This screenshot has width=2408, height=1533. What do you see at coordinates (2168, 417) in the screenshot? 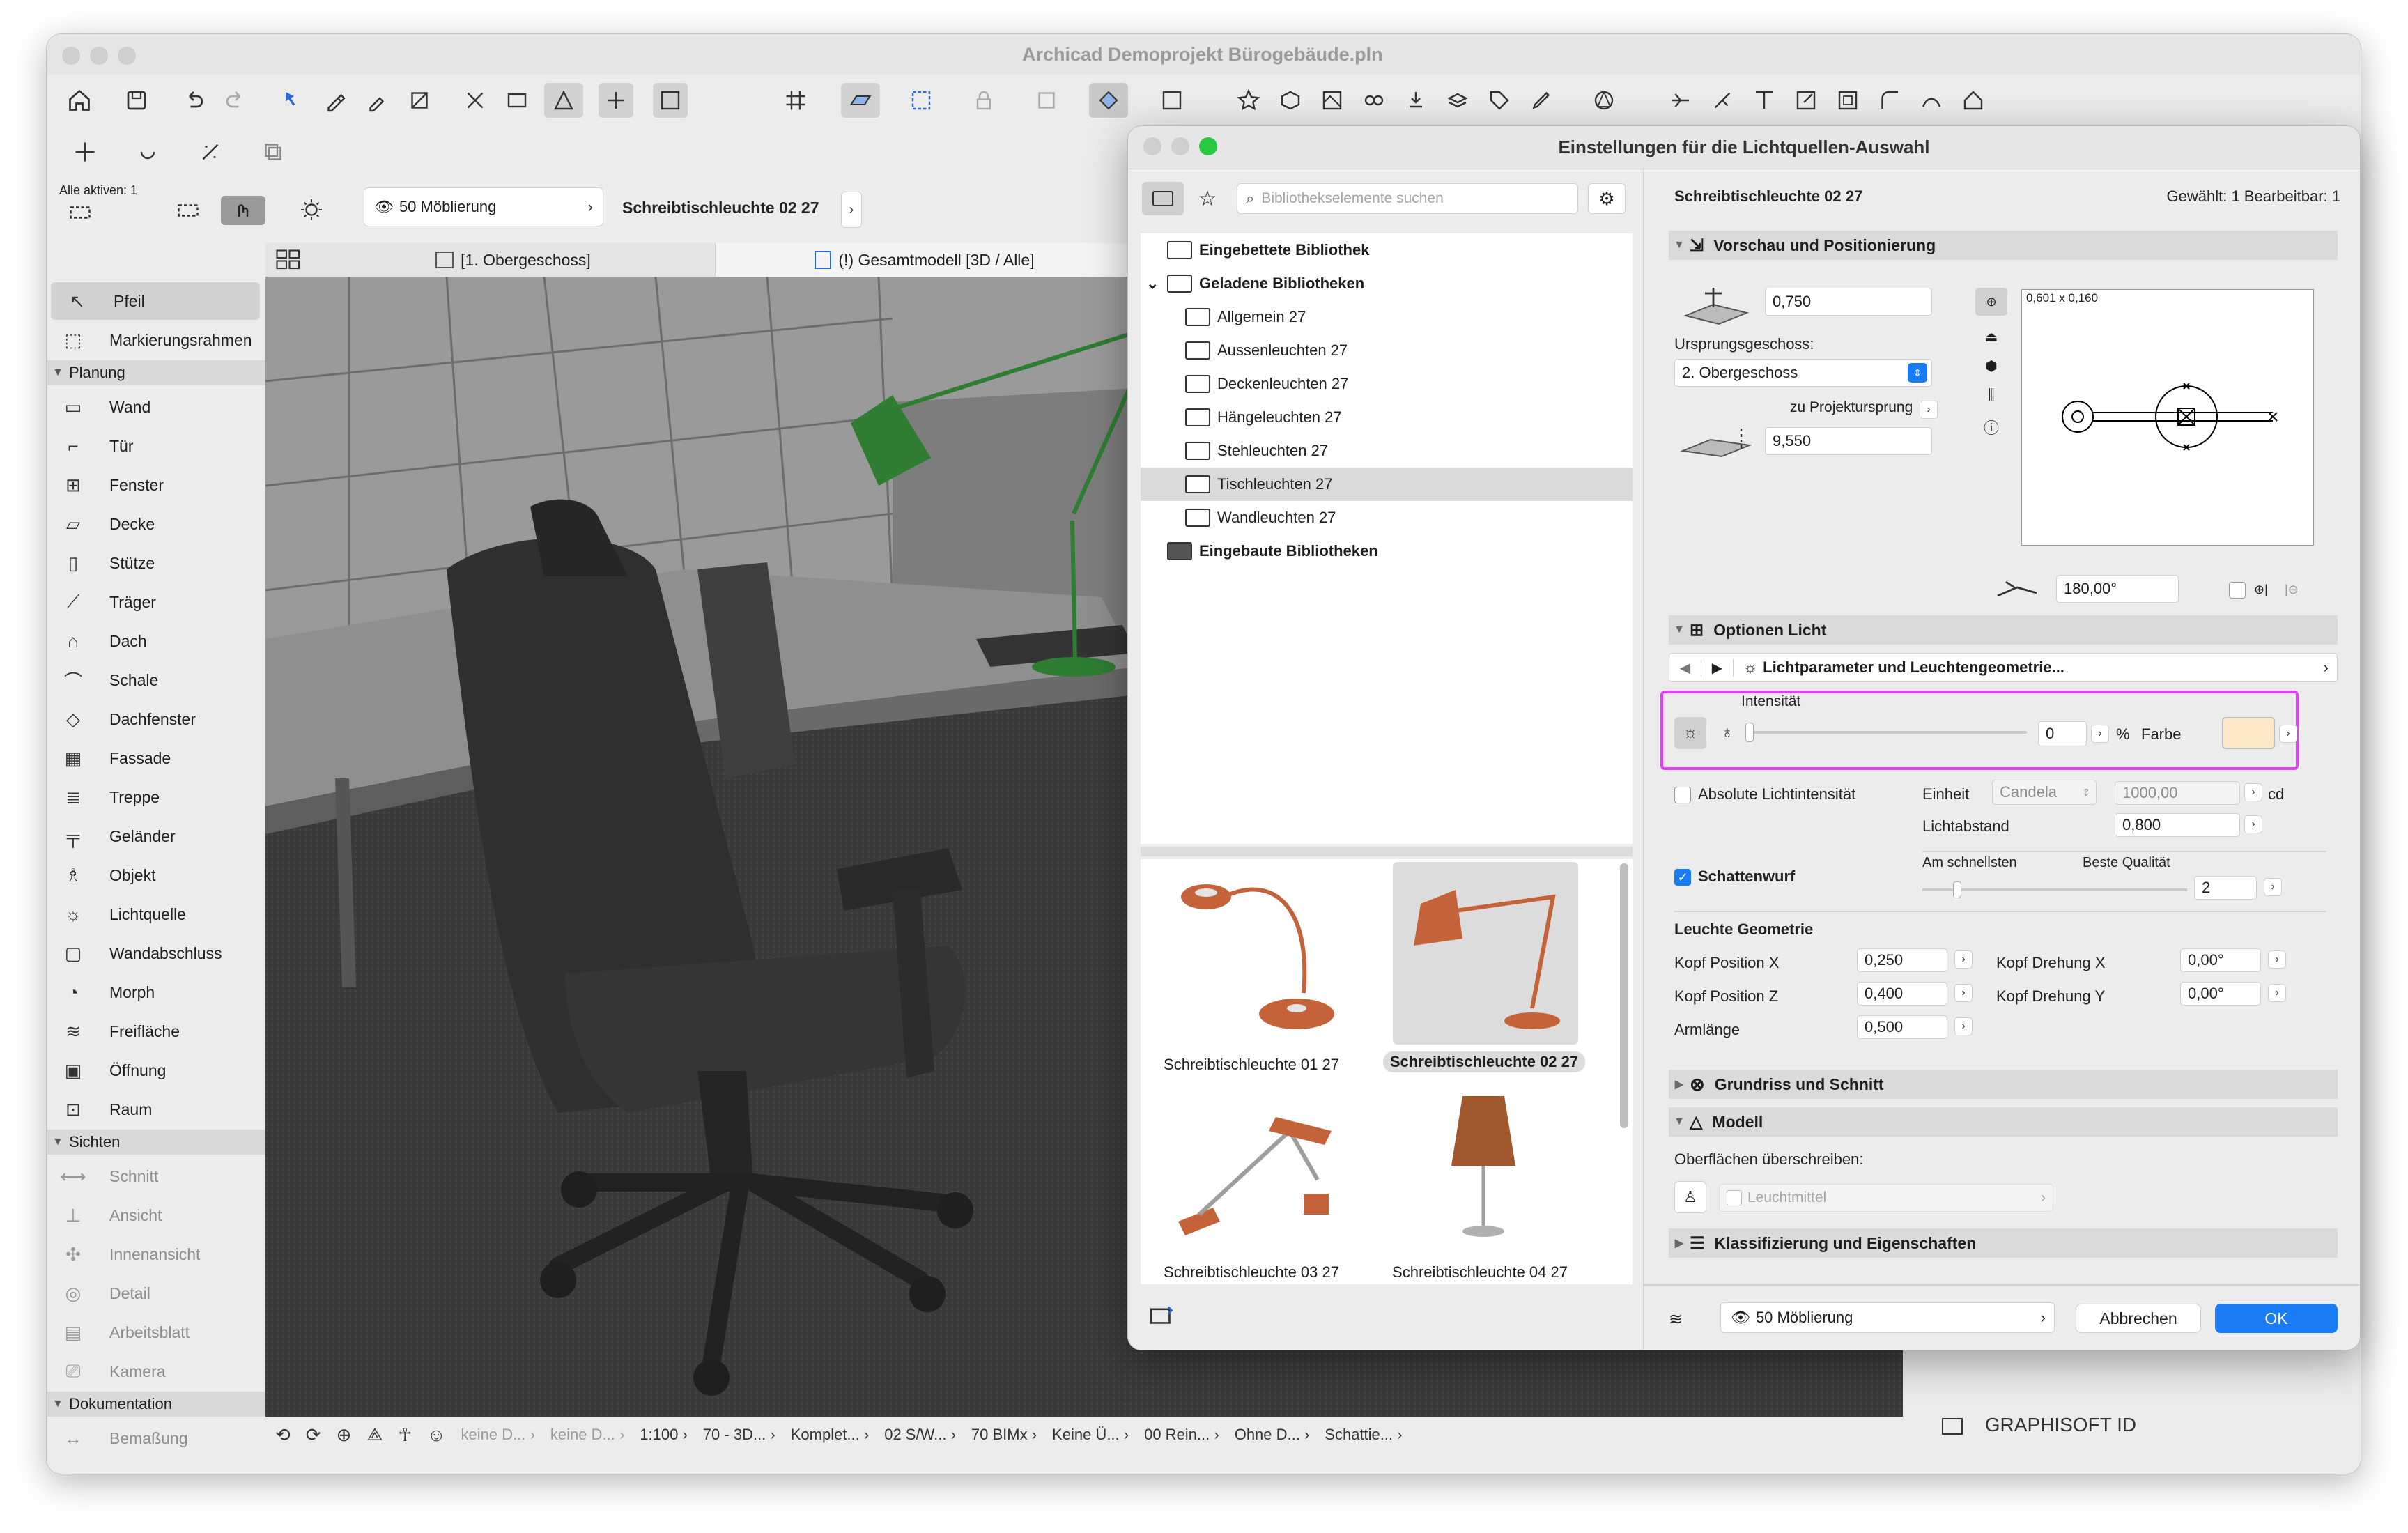
I see `preview-window: 0,601 x 0,160` at bounding box center [2168, 417].